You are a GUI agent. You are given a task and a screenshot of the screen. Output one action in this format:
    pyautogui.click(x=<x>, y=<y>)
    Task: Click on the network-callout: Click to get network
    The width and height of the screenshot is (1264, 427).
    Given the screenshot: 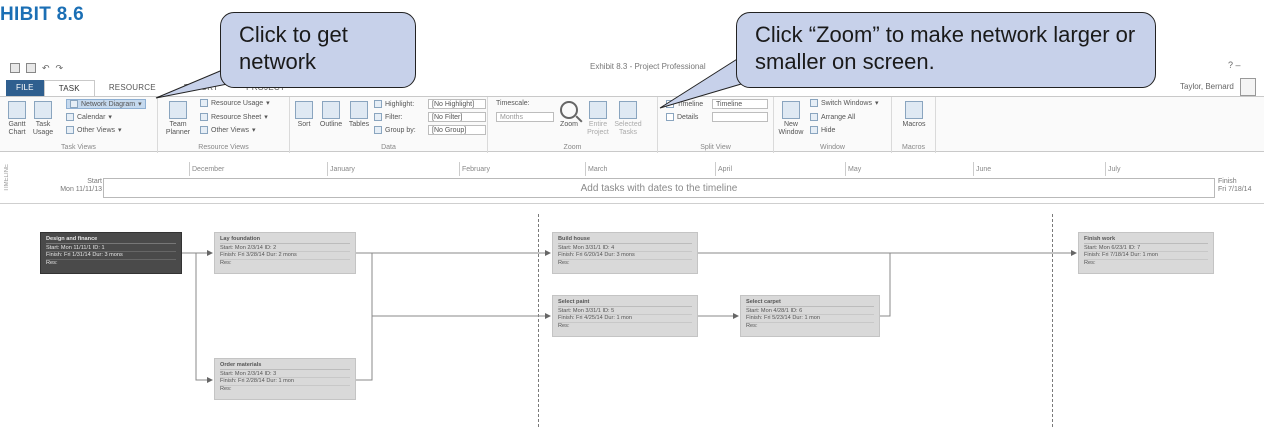 What is the action you would take?
    pyautogui.click(x=318, y=50)
    